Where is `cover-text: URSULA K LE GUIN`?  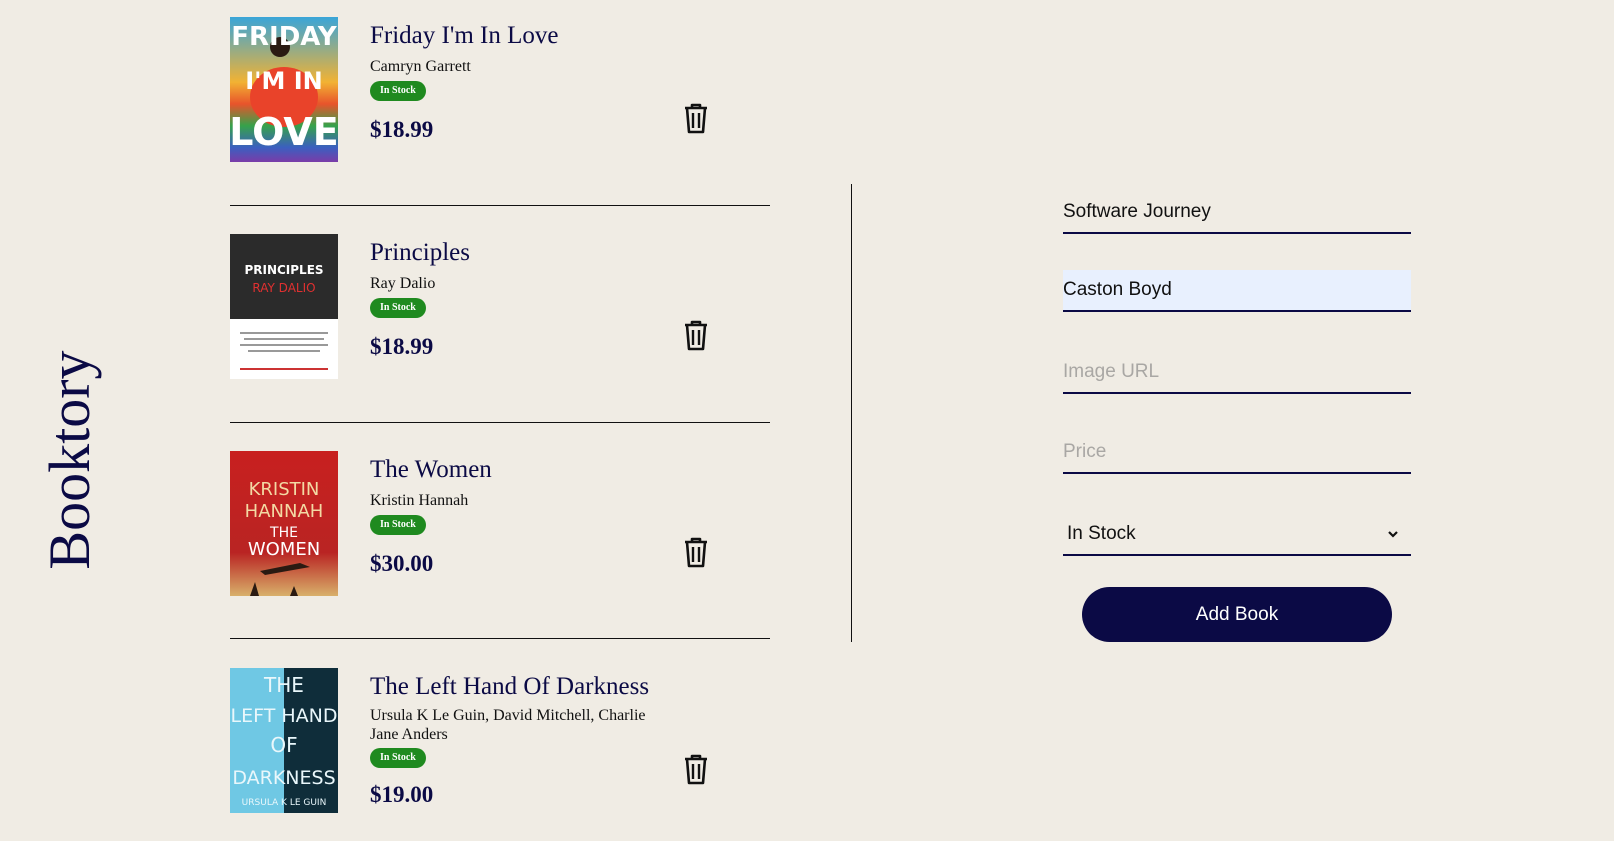 cover-text: URSULA K LE GUIN is located at coordinates (284, 803).